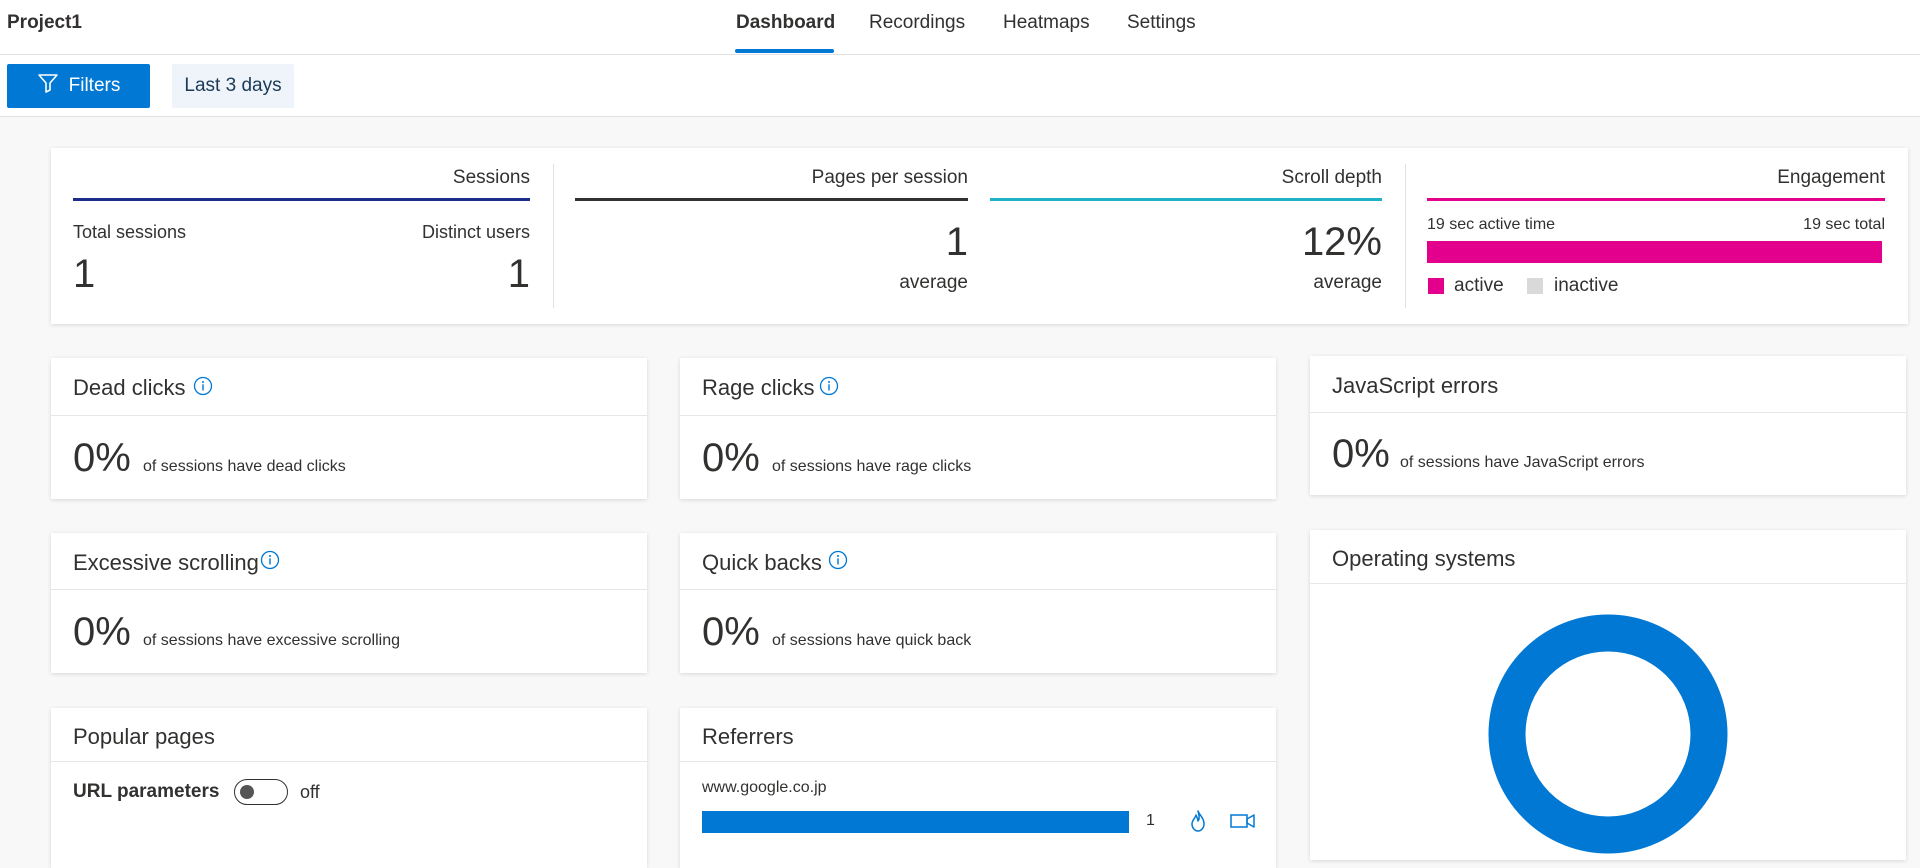 Image resolution: width=1920 pixels, height=868 pixels. What do you see at coordinates (1522, 462) in the screenshot?
I see `javascript-errors-desc: of sessions have JavaScript errors` at bounding box center [1522, 462].